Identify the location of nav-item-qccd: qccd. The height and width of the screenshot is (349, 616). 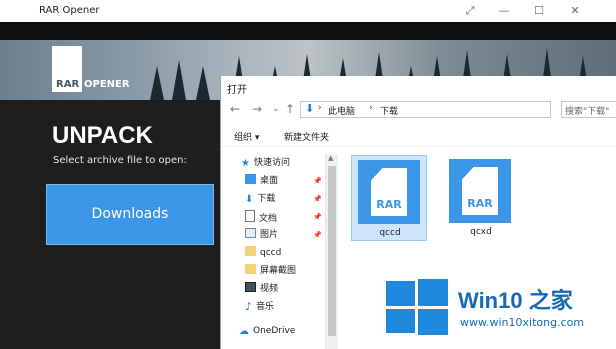
(263, 253).